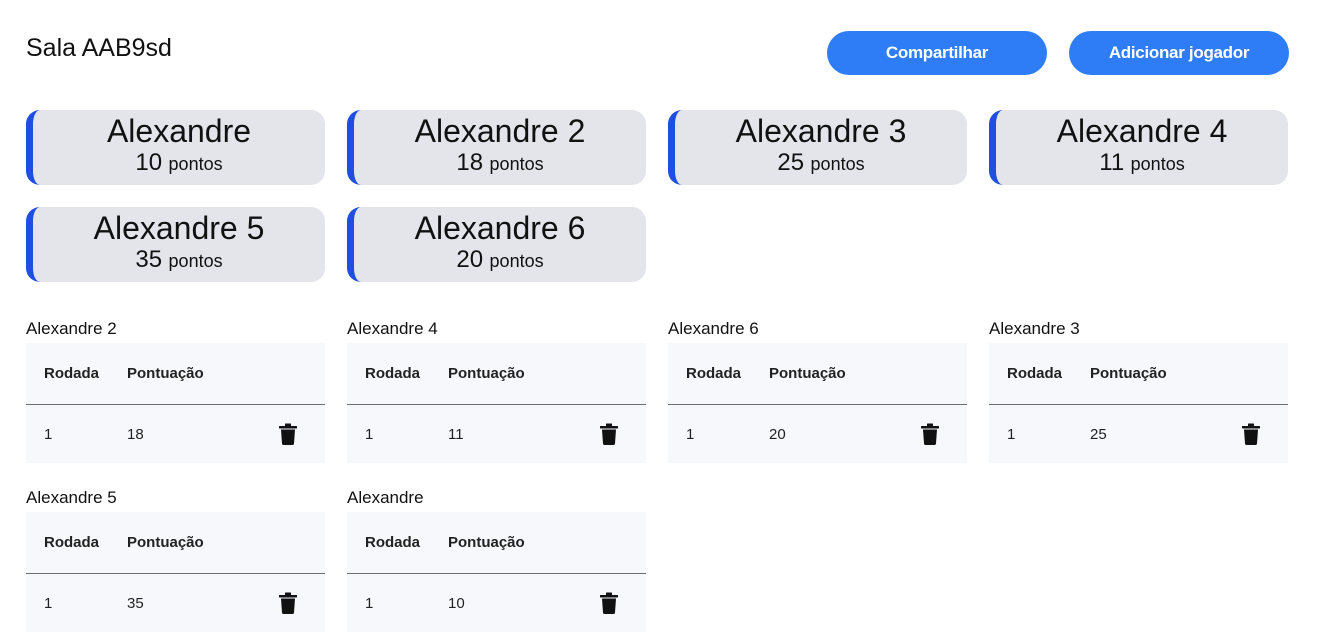 The image size is (1323, 632). Describe the element at coordinates (470, 259) in the screenshot. I see `player-points: 20` at that location.